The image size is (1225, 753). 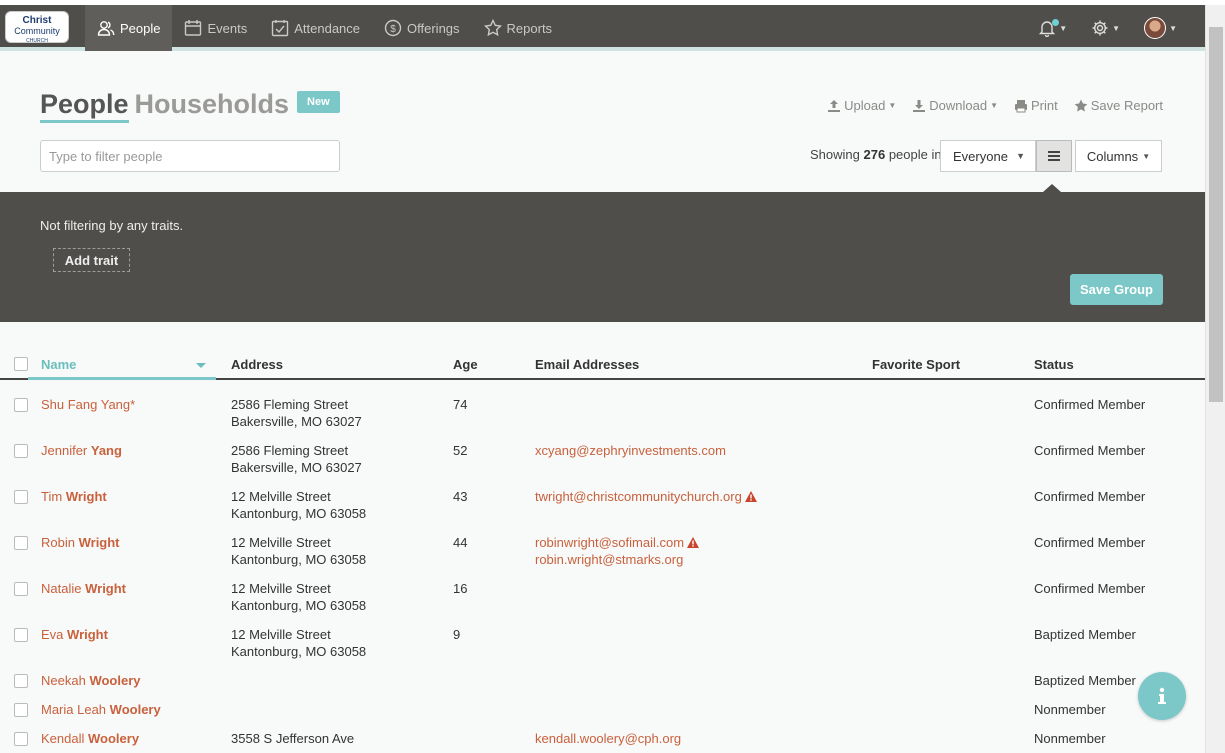 I want to click on person-name-link: Kendall Woolery, so click(x=90, y=738).